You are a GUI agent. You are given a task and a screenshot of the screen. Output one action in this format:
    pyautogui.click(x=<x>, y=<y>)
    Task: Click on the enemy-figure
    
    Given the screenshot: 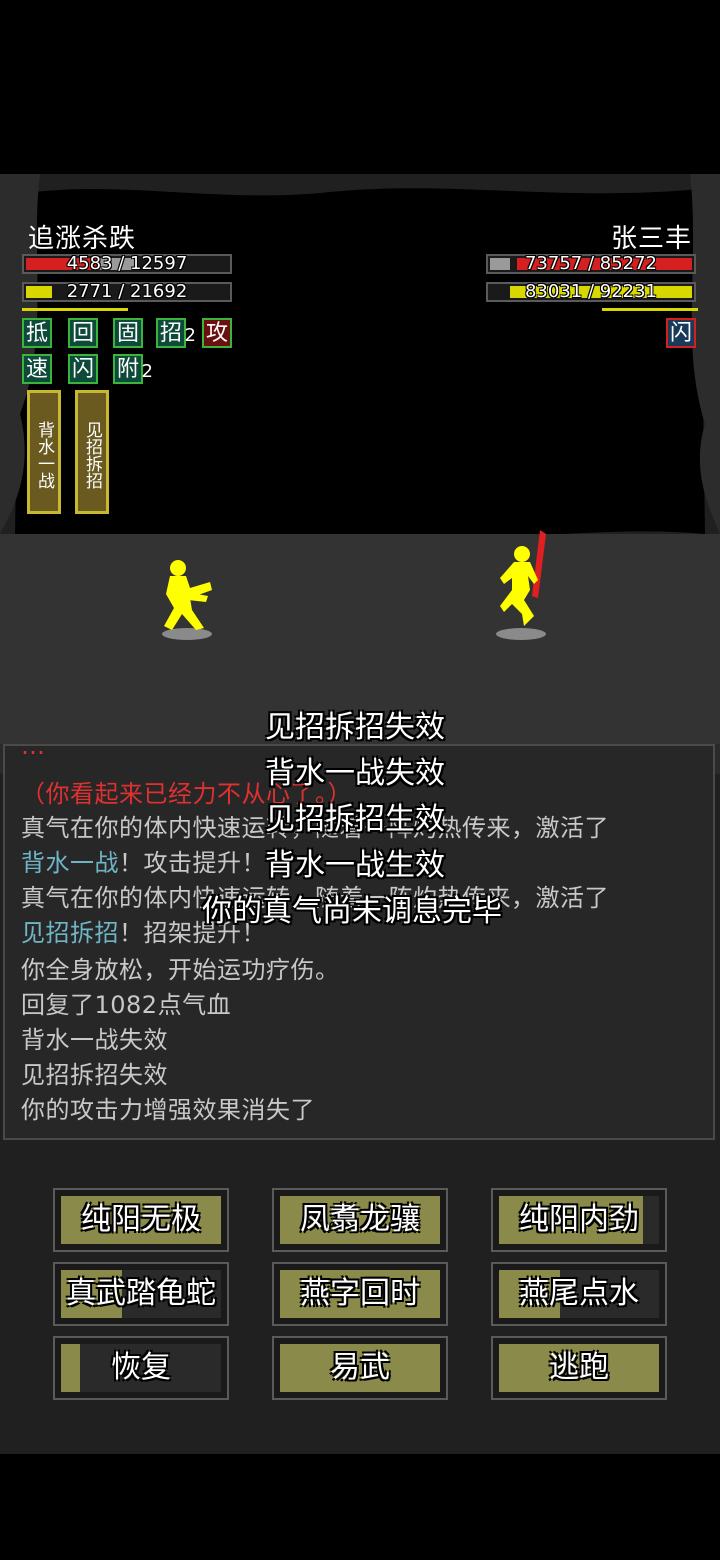 What is the action you would take?
    pyautogui.click(x=524, y=582)
    